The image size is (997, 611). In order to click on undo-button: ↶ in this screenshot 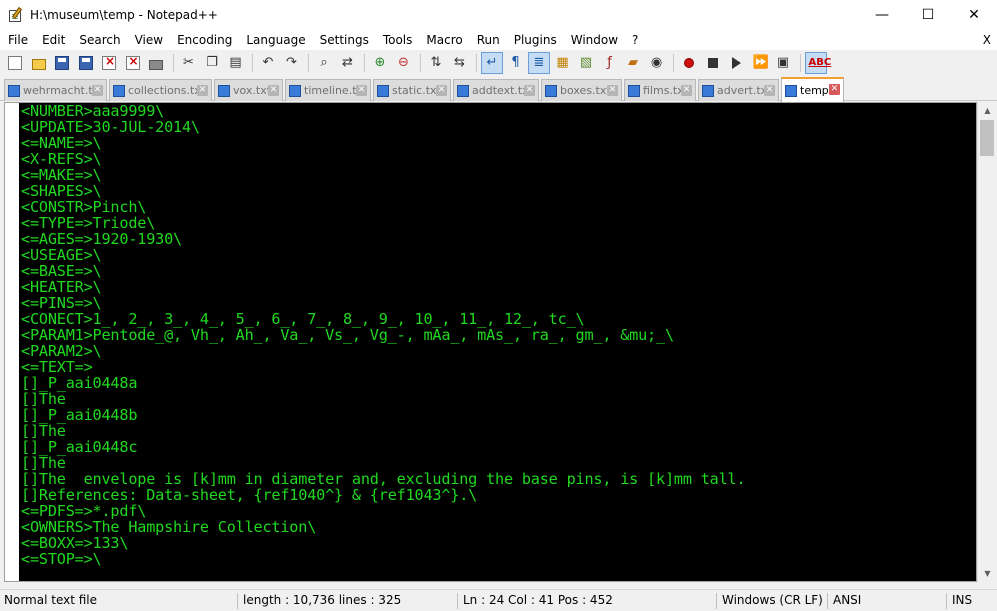, I will do `click(268, 63)`.